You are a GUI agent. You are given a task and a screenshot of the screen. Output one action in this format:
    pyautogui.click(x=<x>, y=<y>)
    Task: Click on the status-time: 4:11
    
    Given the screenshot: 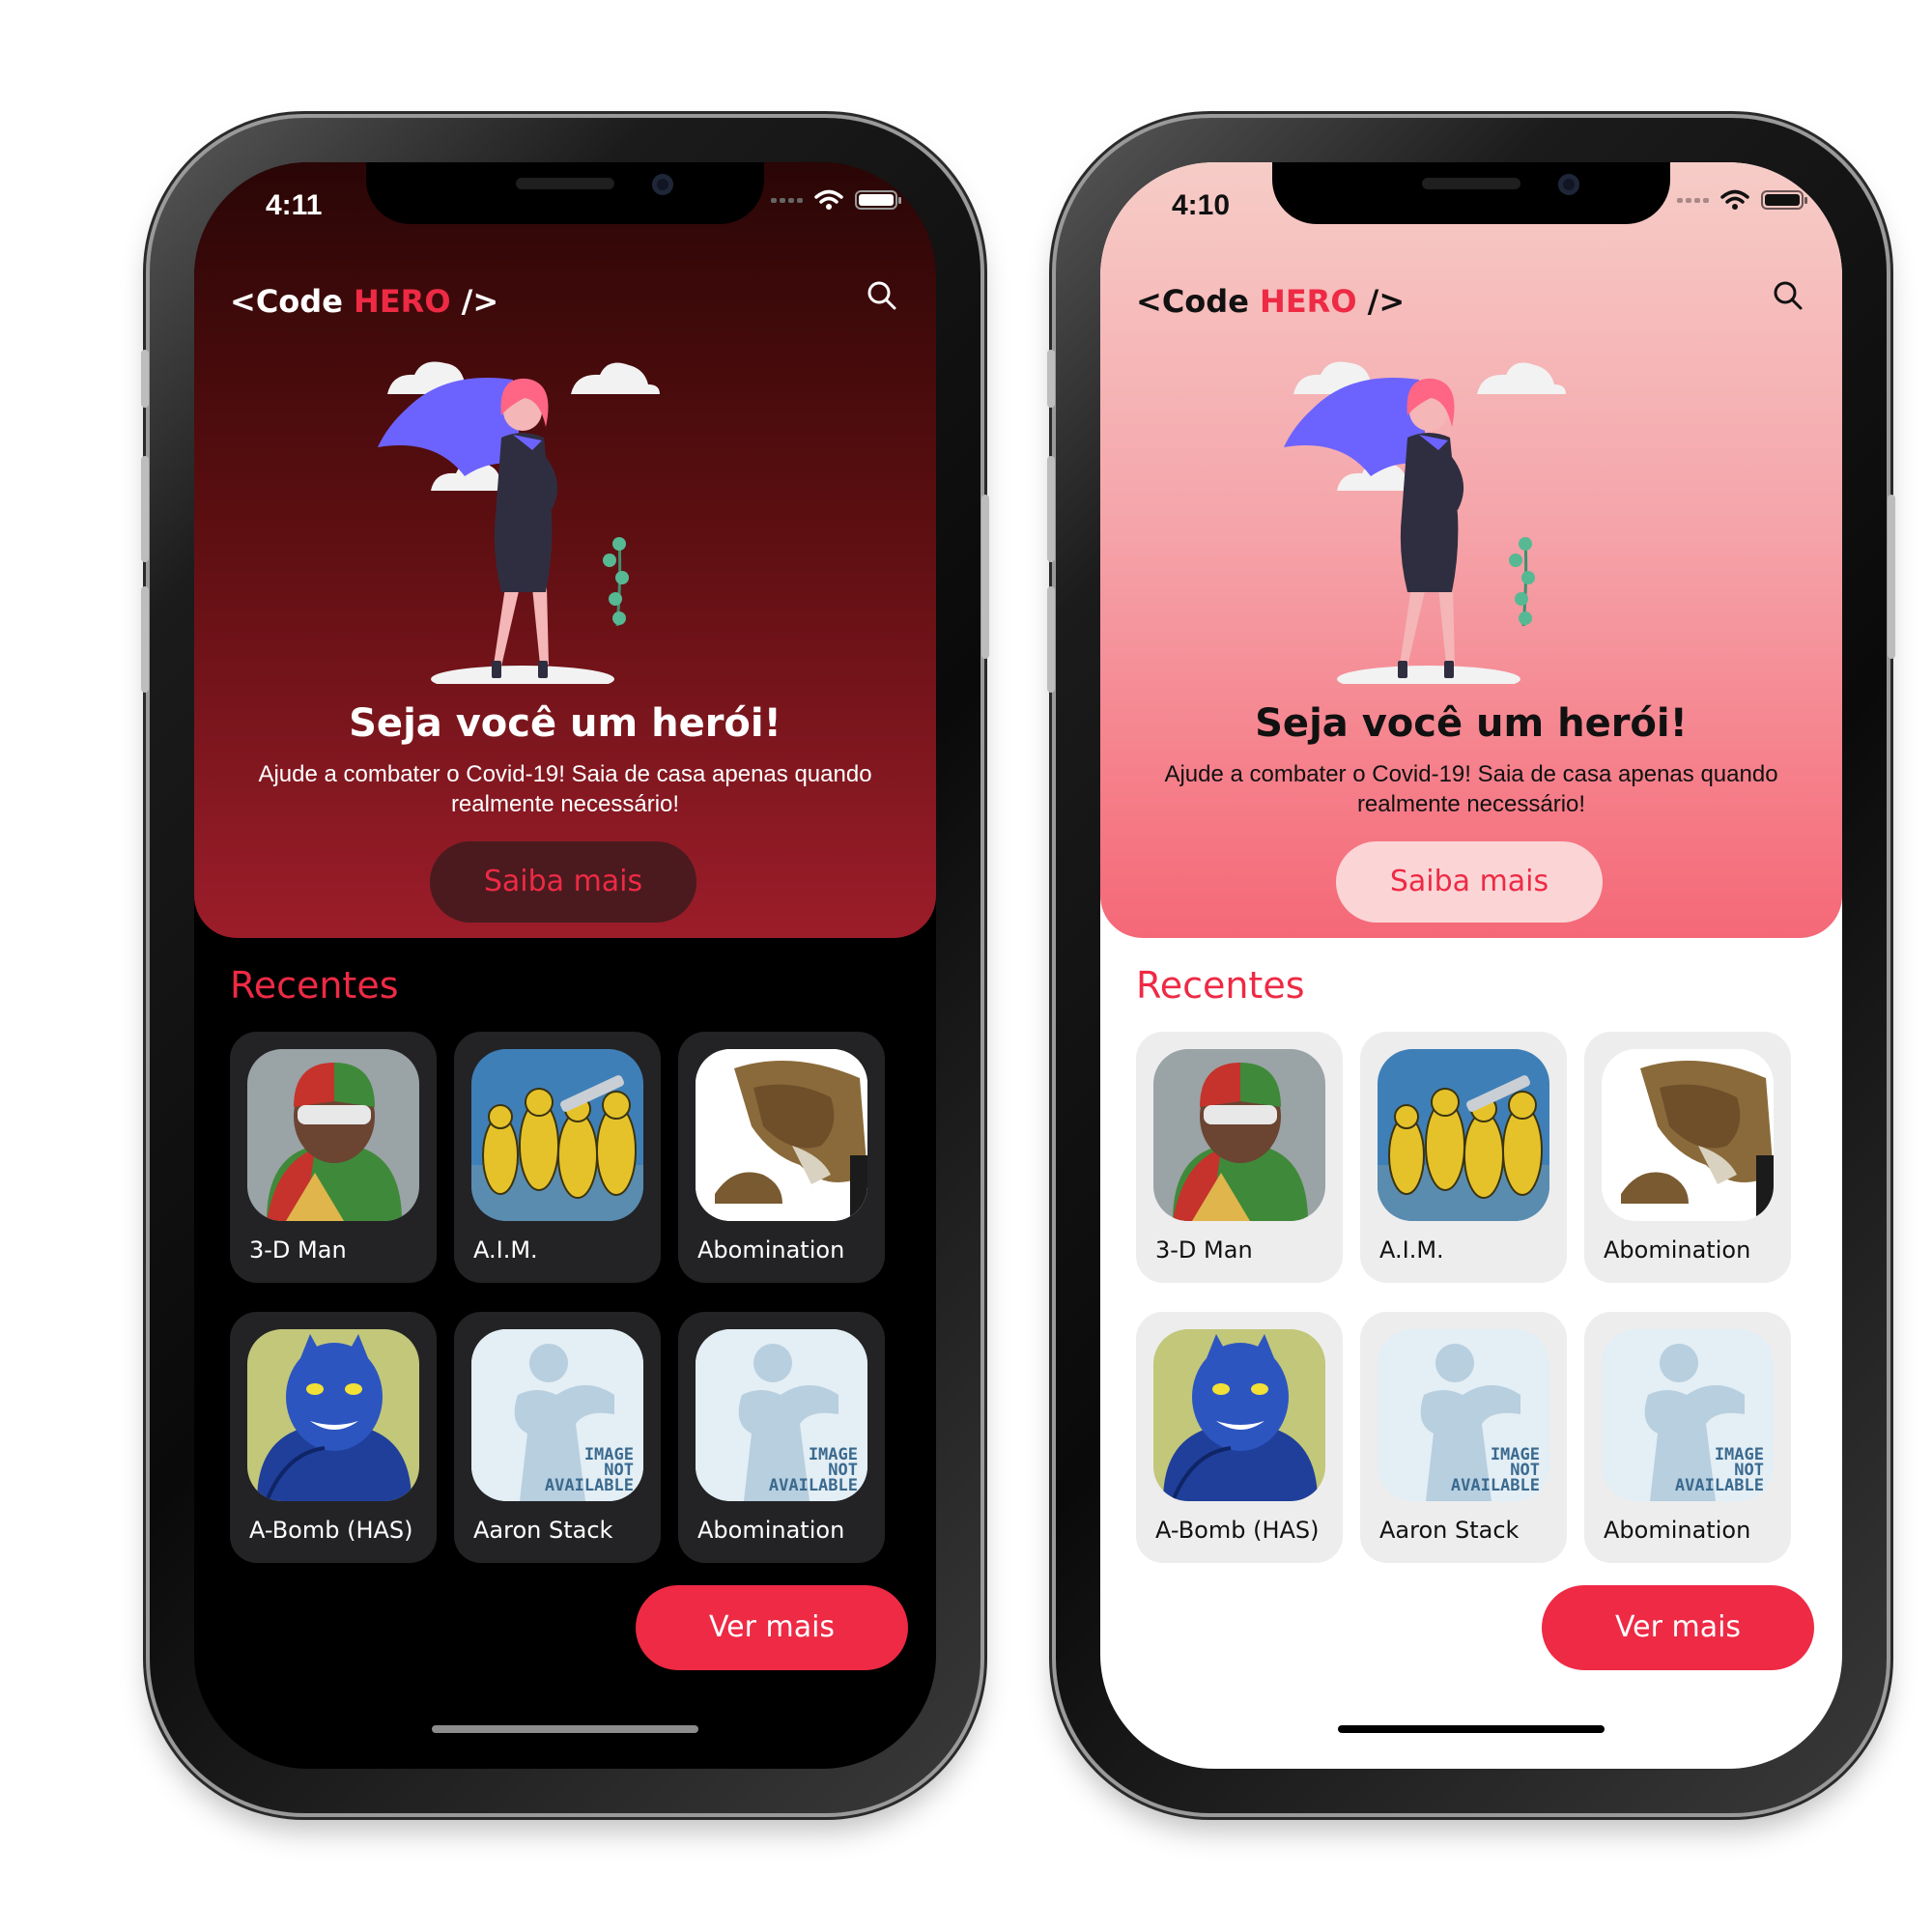 What is the action you would take?
    pyautogui.click(x=294, y=205)
    